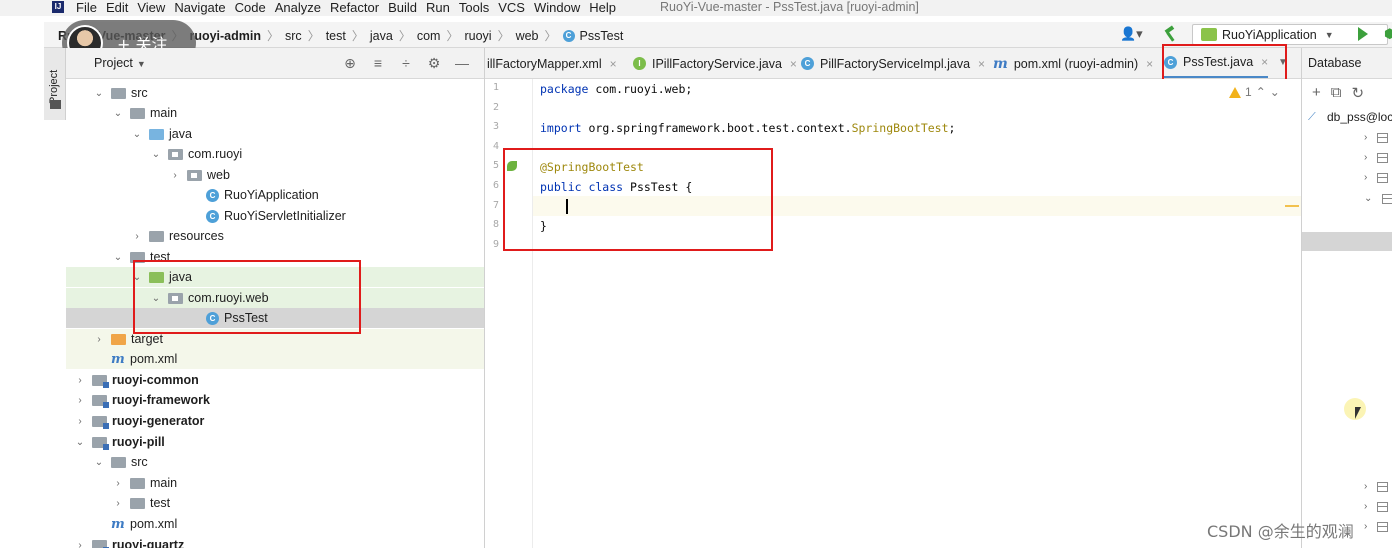  Describe the element at coordinates (120, 63) in the screenshot. I see `project-view-selector: Project ▼` at that location.